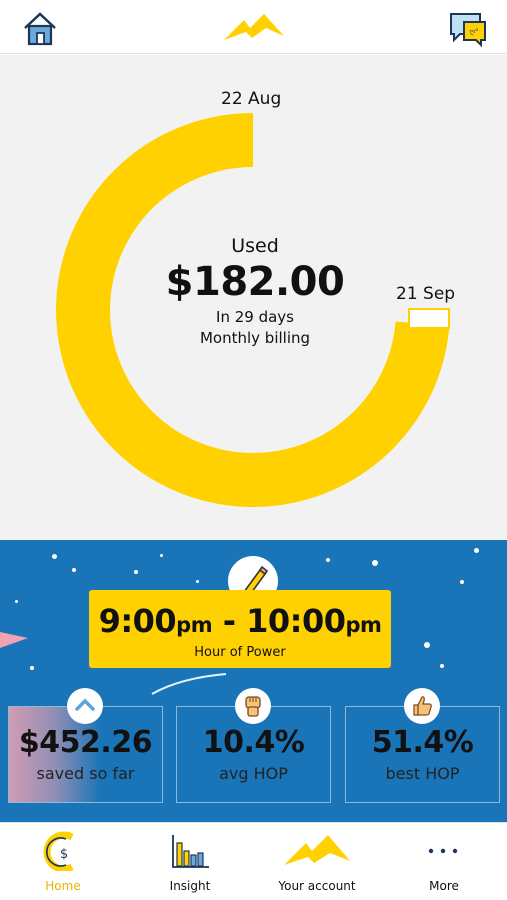 This screenshot has height=900, width=507. Describe the element at coordinates (190, 851) in the screenshot. I see `insight-chart-icon` at that location.